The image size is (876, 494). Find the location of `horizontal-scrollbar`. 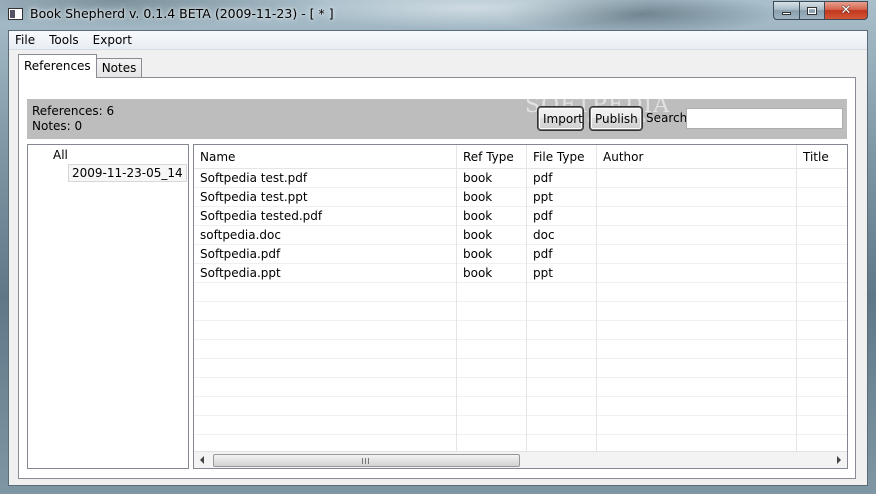

horizontal-scrollbar is located at coordinates (520, 459).